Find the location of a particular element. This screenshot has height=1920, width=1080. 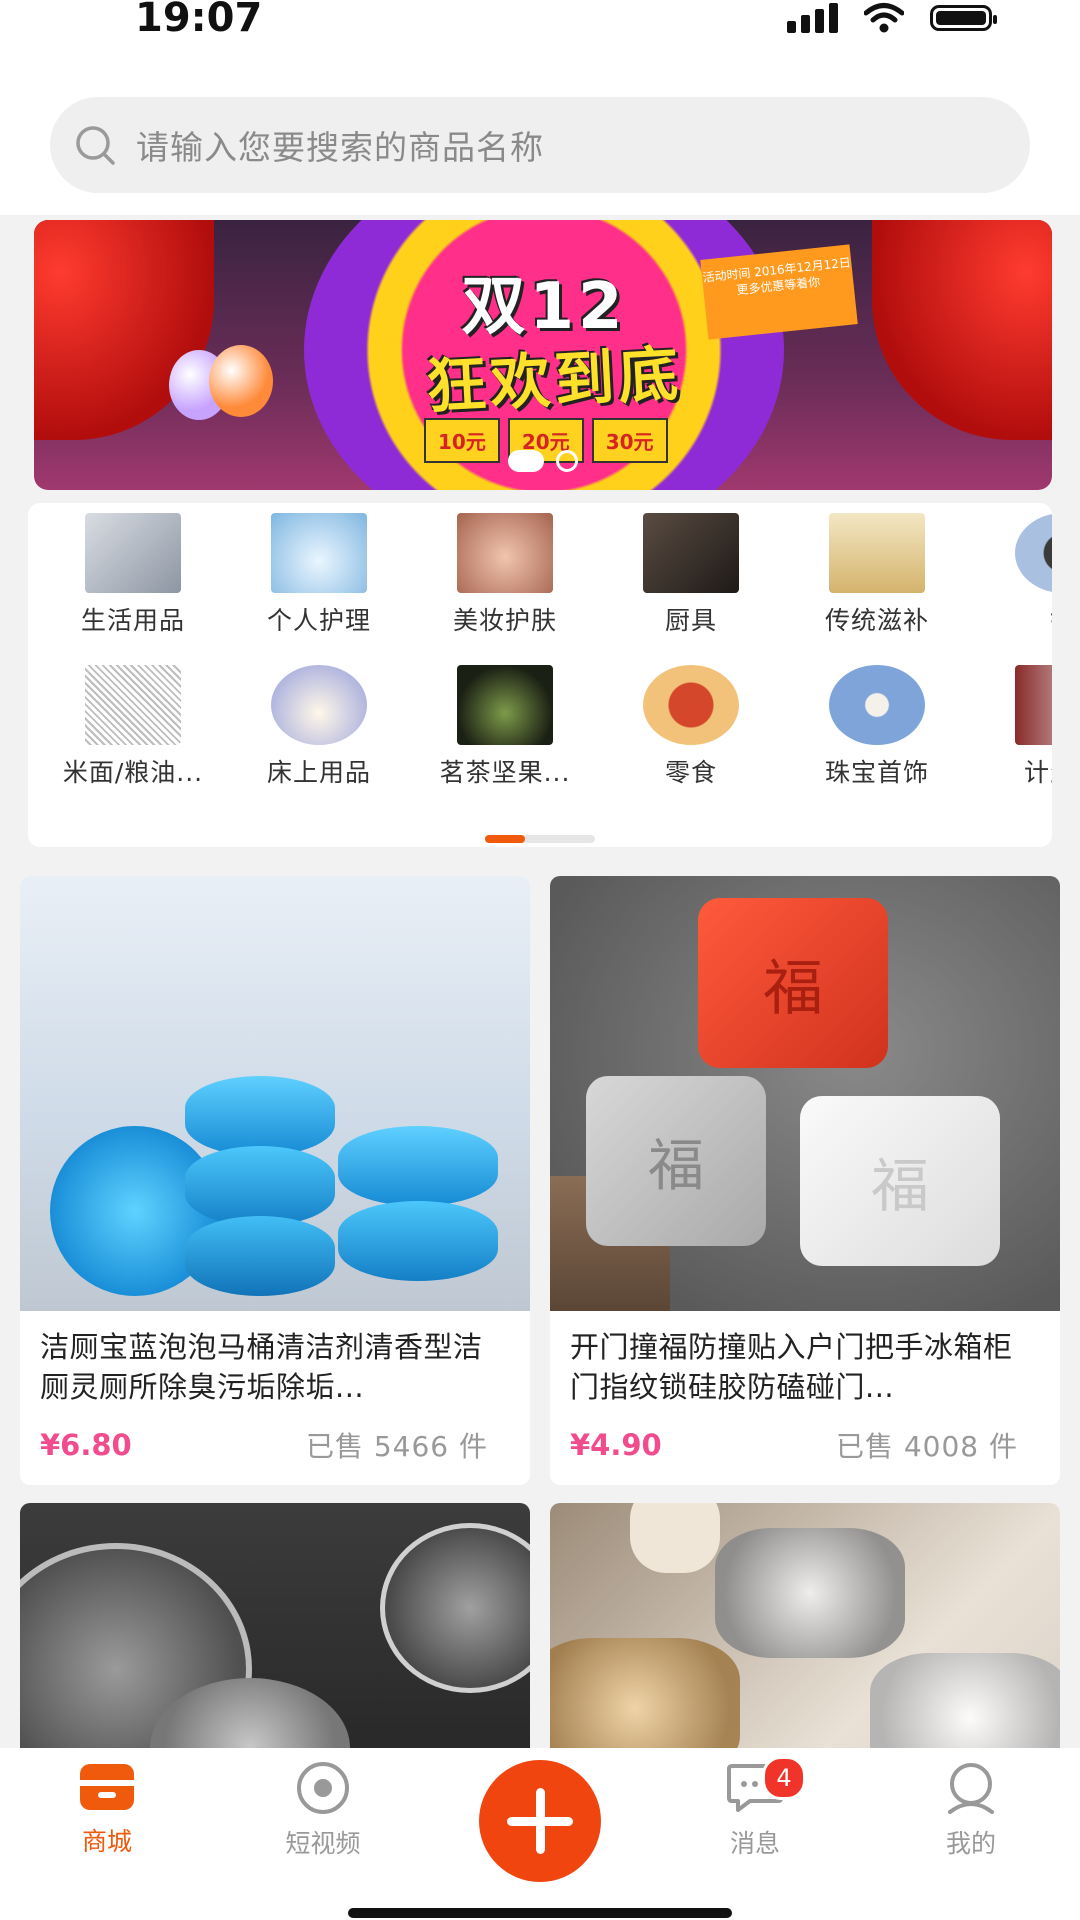

household-photo is located at coordinates (133, 553).